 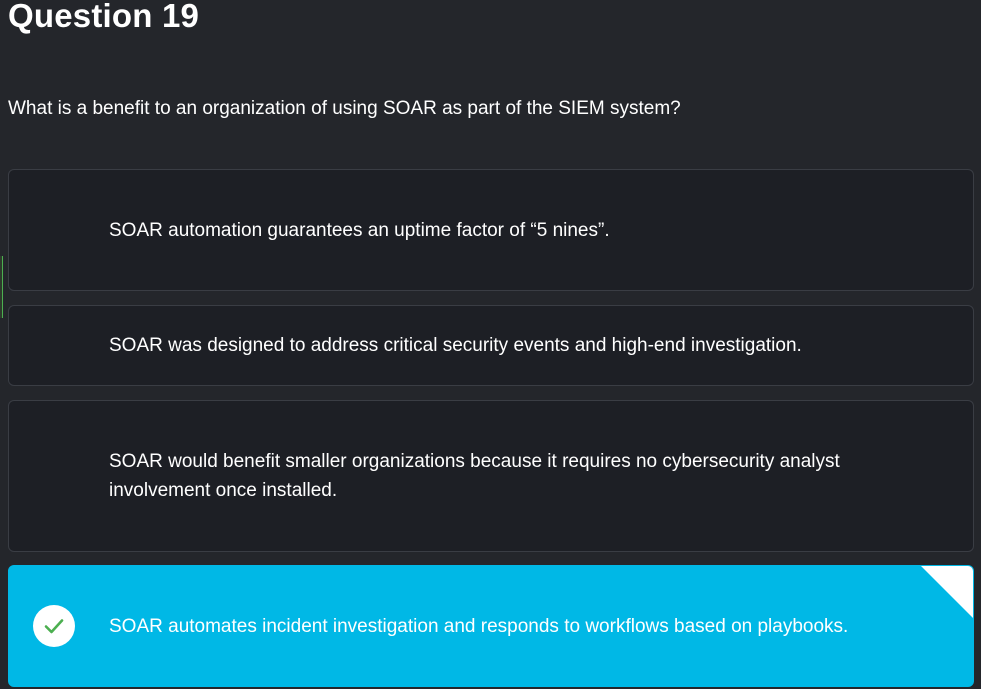 What do you see at coordinates (104, 17) in the screenshot?
I see `question-title: Question 19` at bounding box center [104, 17].